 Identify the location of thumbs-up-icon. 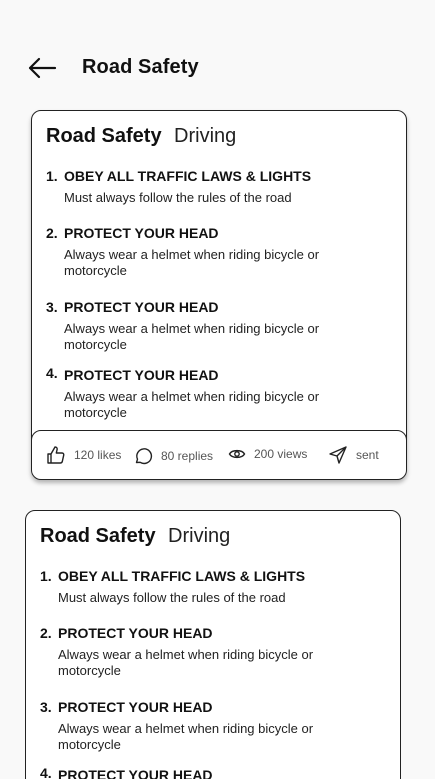
(56, 455).